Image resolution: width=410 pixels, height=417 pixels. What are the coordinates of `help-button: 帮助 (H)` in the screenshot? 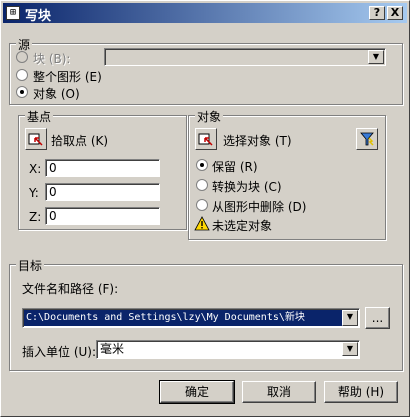 It's located at (361, 392).